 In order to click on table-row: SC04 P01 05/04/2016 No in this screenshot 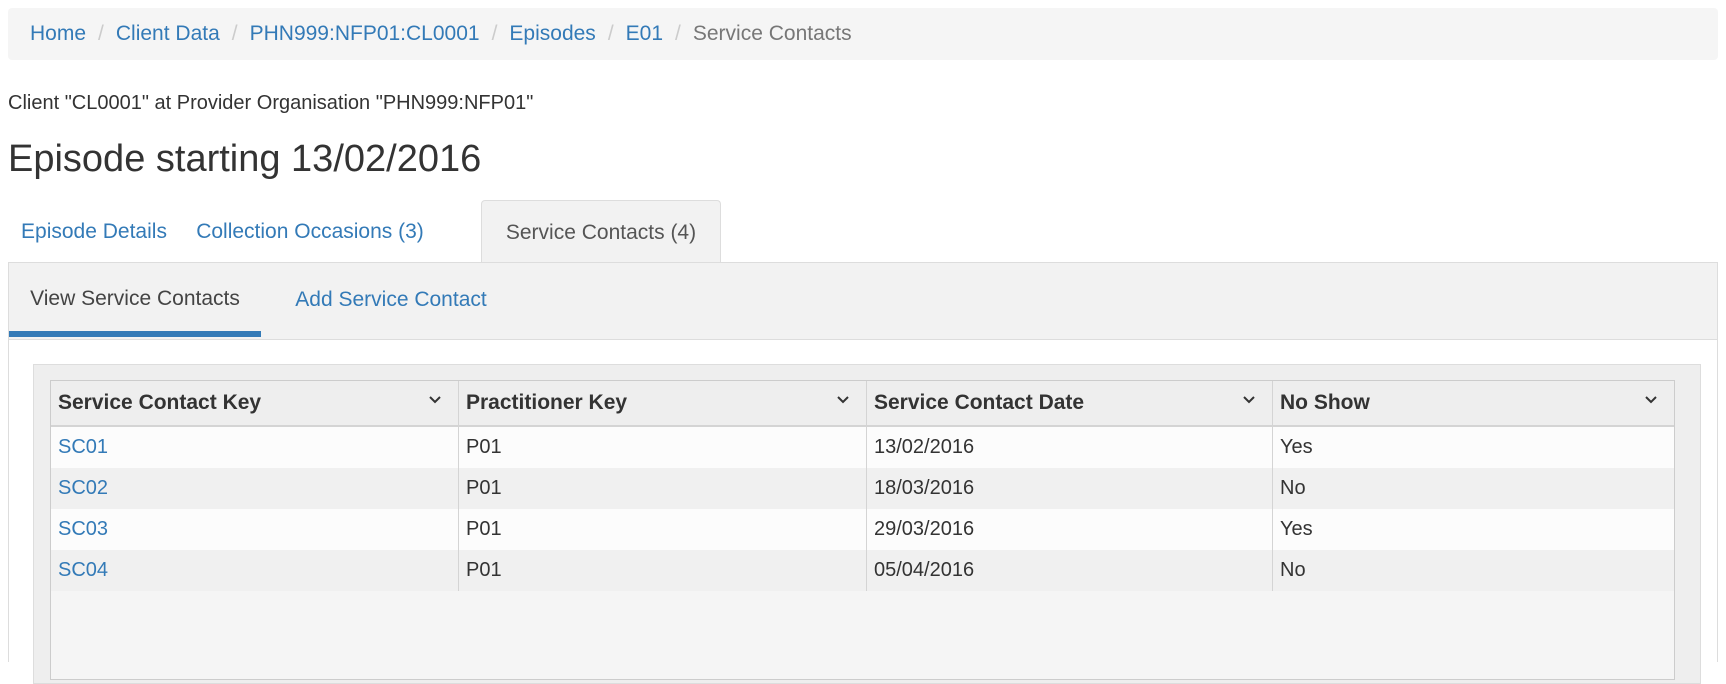, I will do `click(862, 570)`.